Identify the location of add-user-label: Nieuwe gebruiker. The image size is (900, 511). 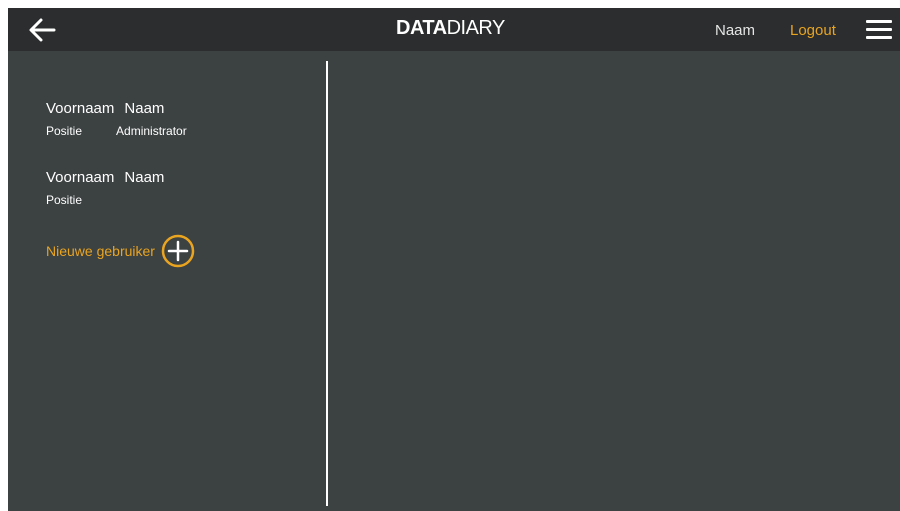
(100, 251).